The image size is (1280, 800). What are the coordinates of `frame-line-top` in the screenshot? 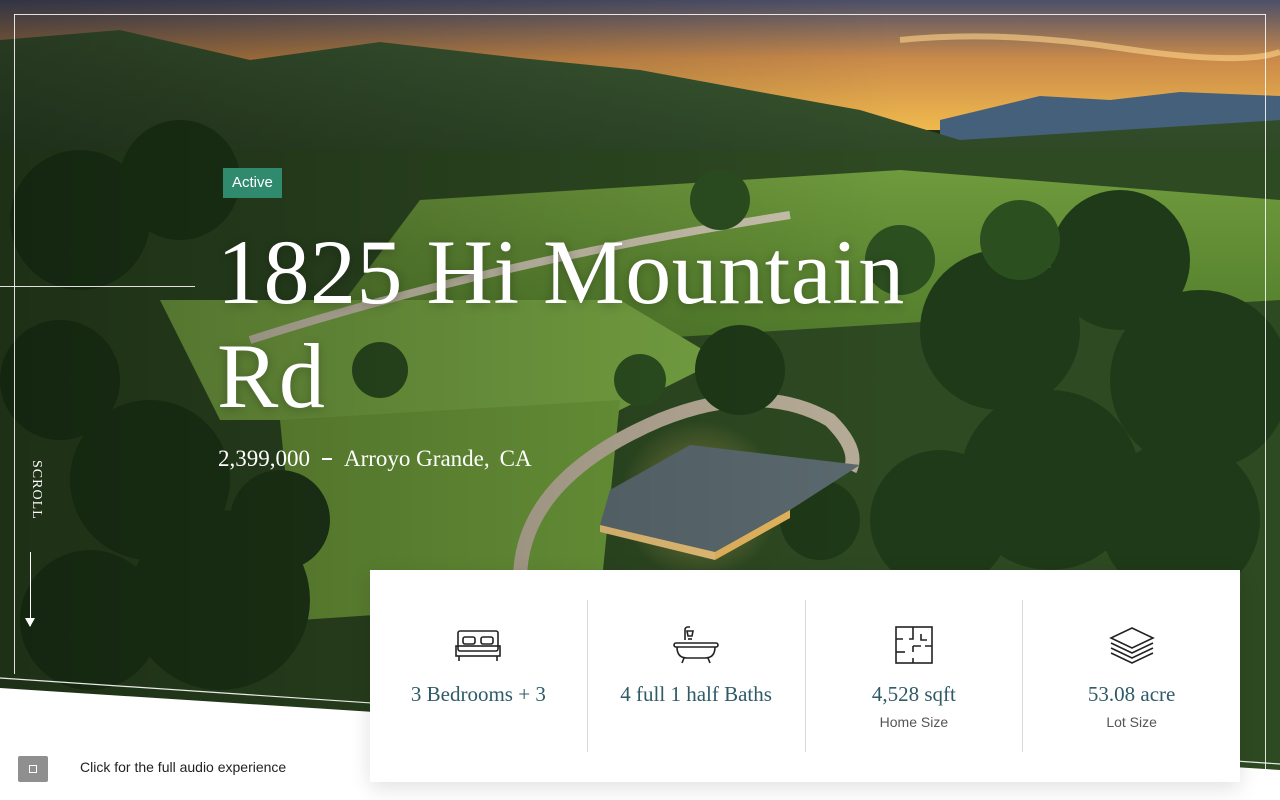 It's located at (640, 14).